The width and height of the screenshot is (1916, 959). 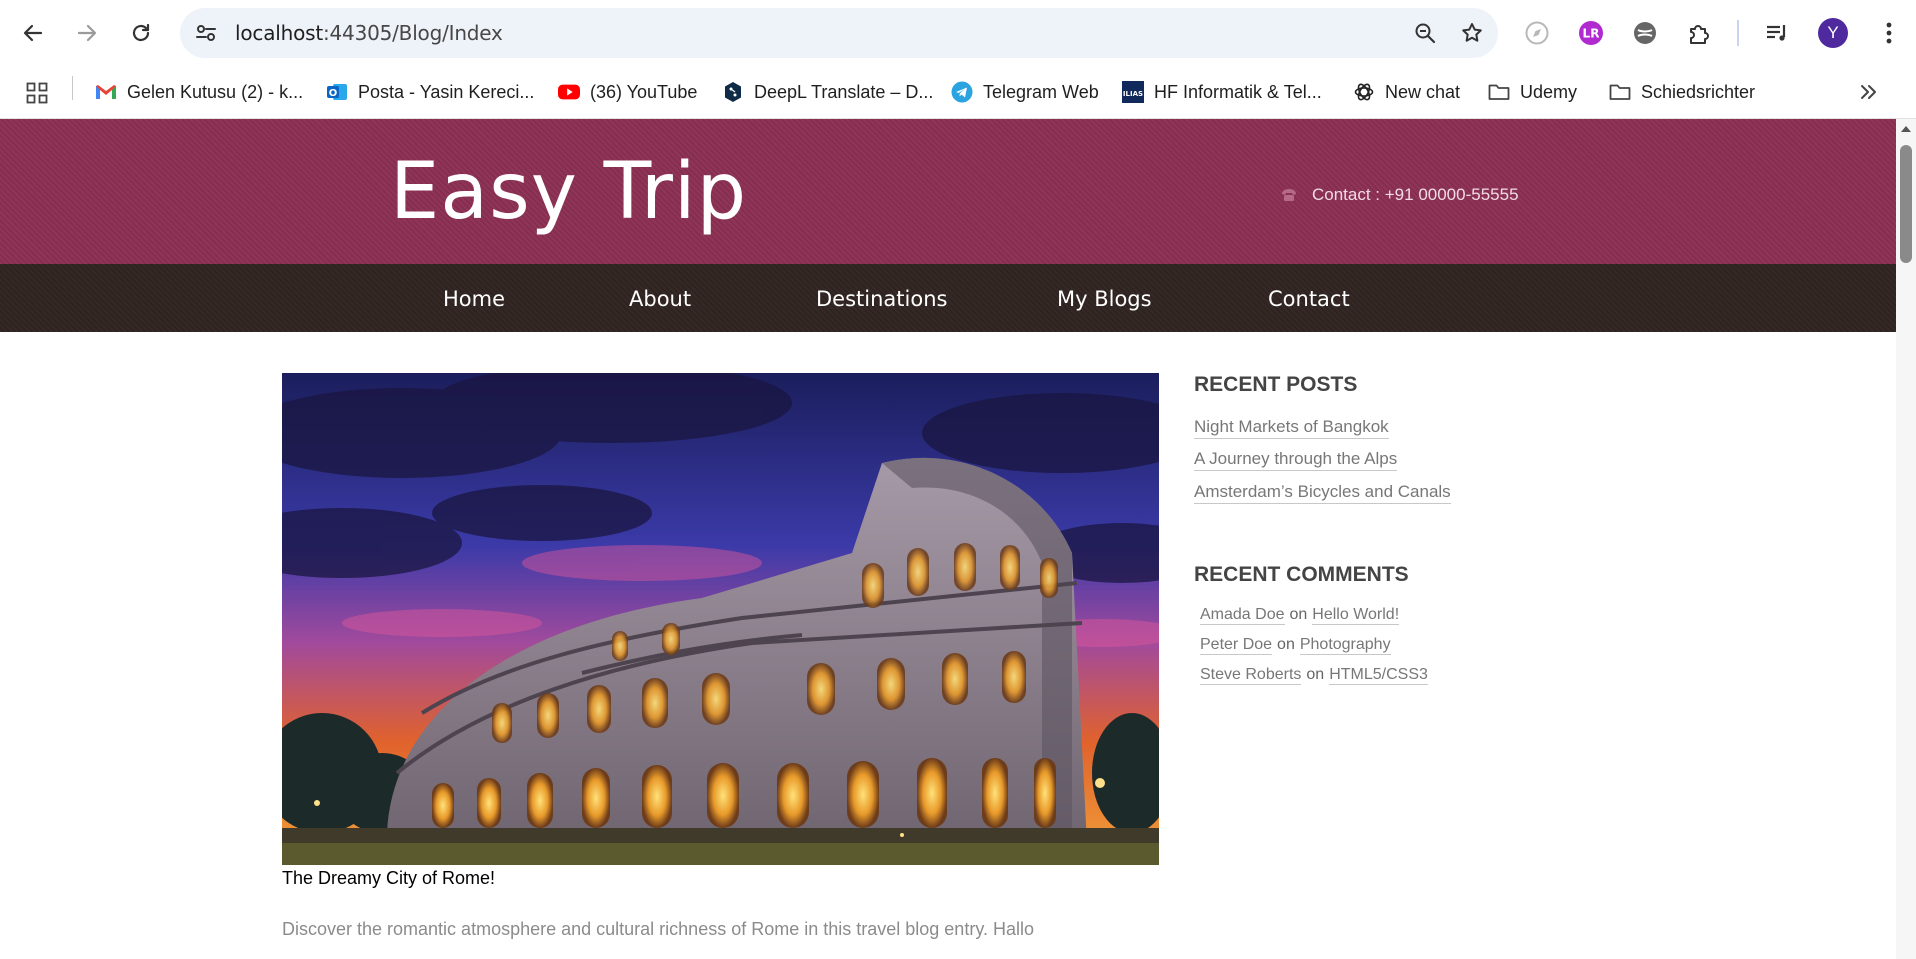 What do you see at coordinates (1698, 91) in the screenshot?
I see `bookmark-label: Schiedsrichter` at bounding box center [1698, 91].